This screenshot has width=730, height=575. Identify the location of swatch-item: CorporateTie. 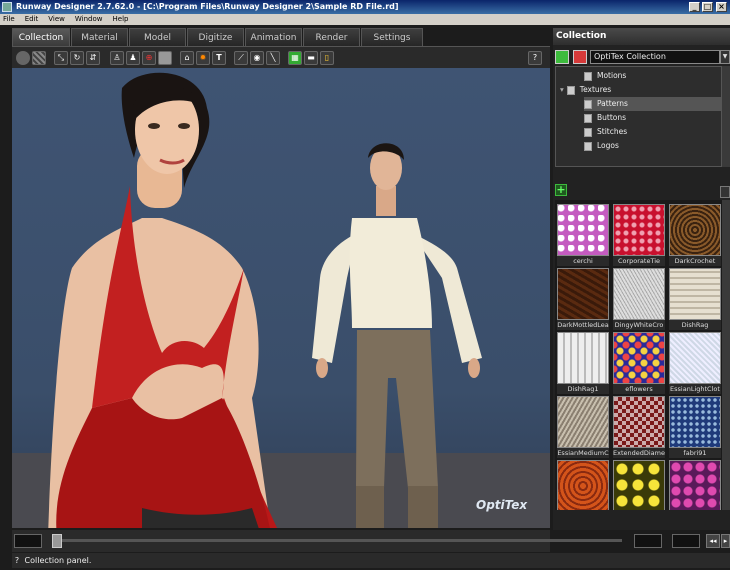
(639, 235).